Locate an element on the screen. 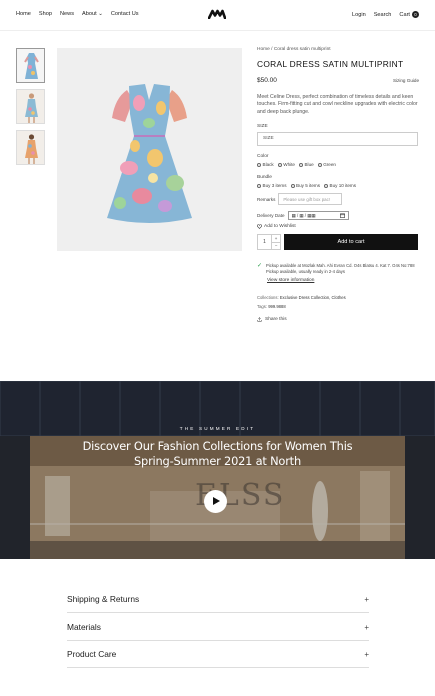 This screenshot has height=696, width=435. bundle-option-label: Buy 10 items is located at coordinates (343, 186).